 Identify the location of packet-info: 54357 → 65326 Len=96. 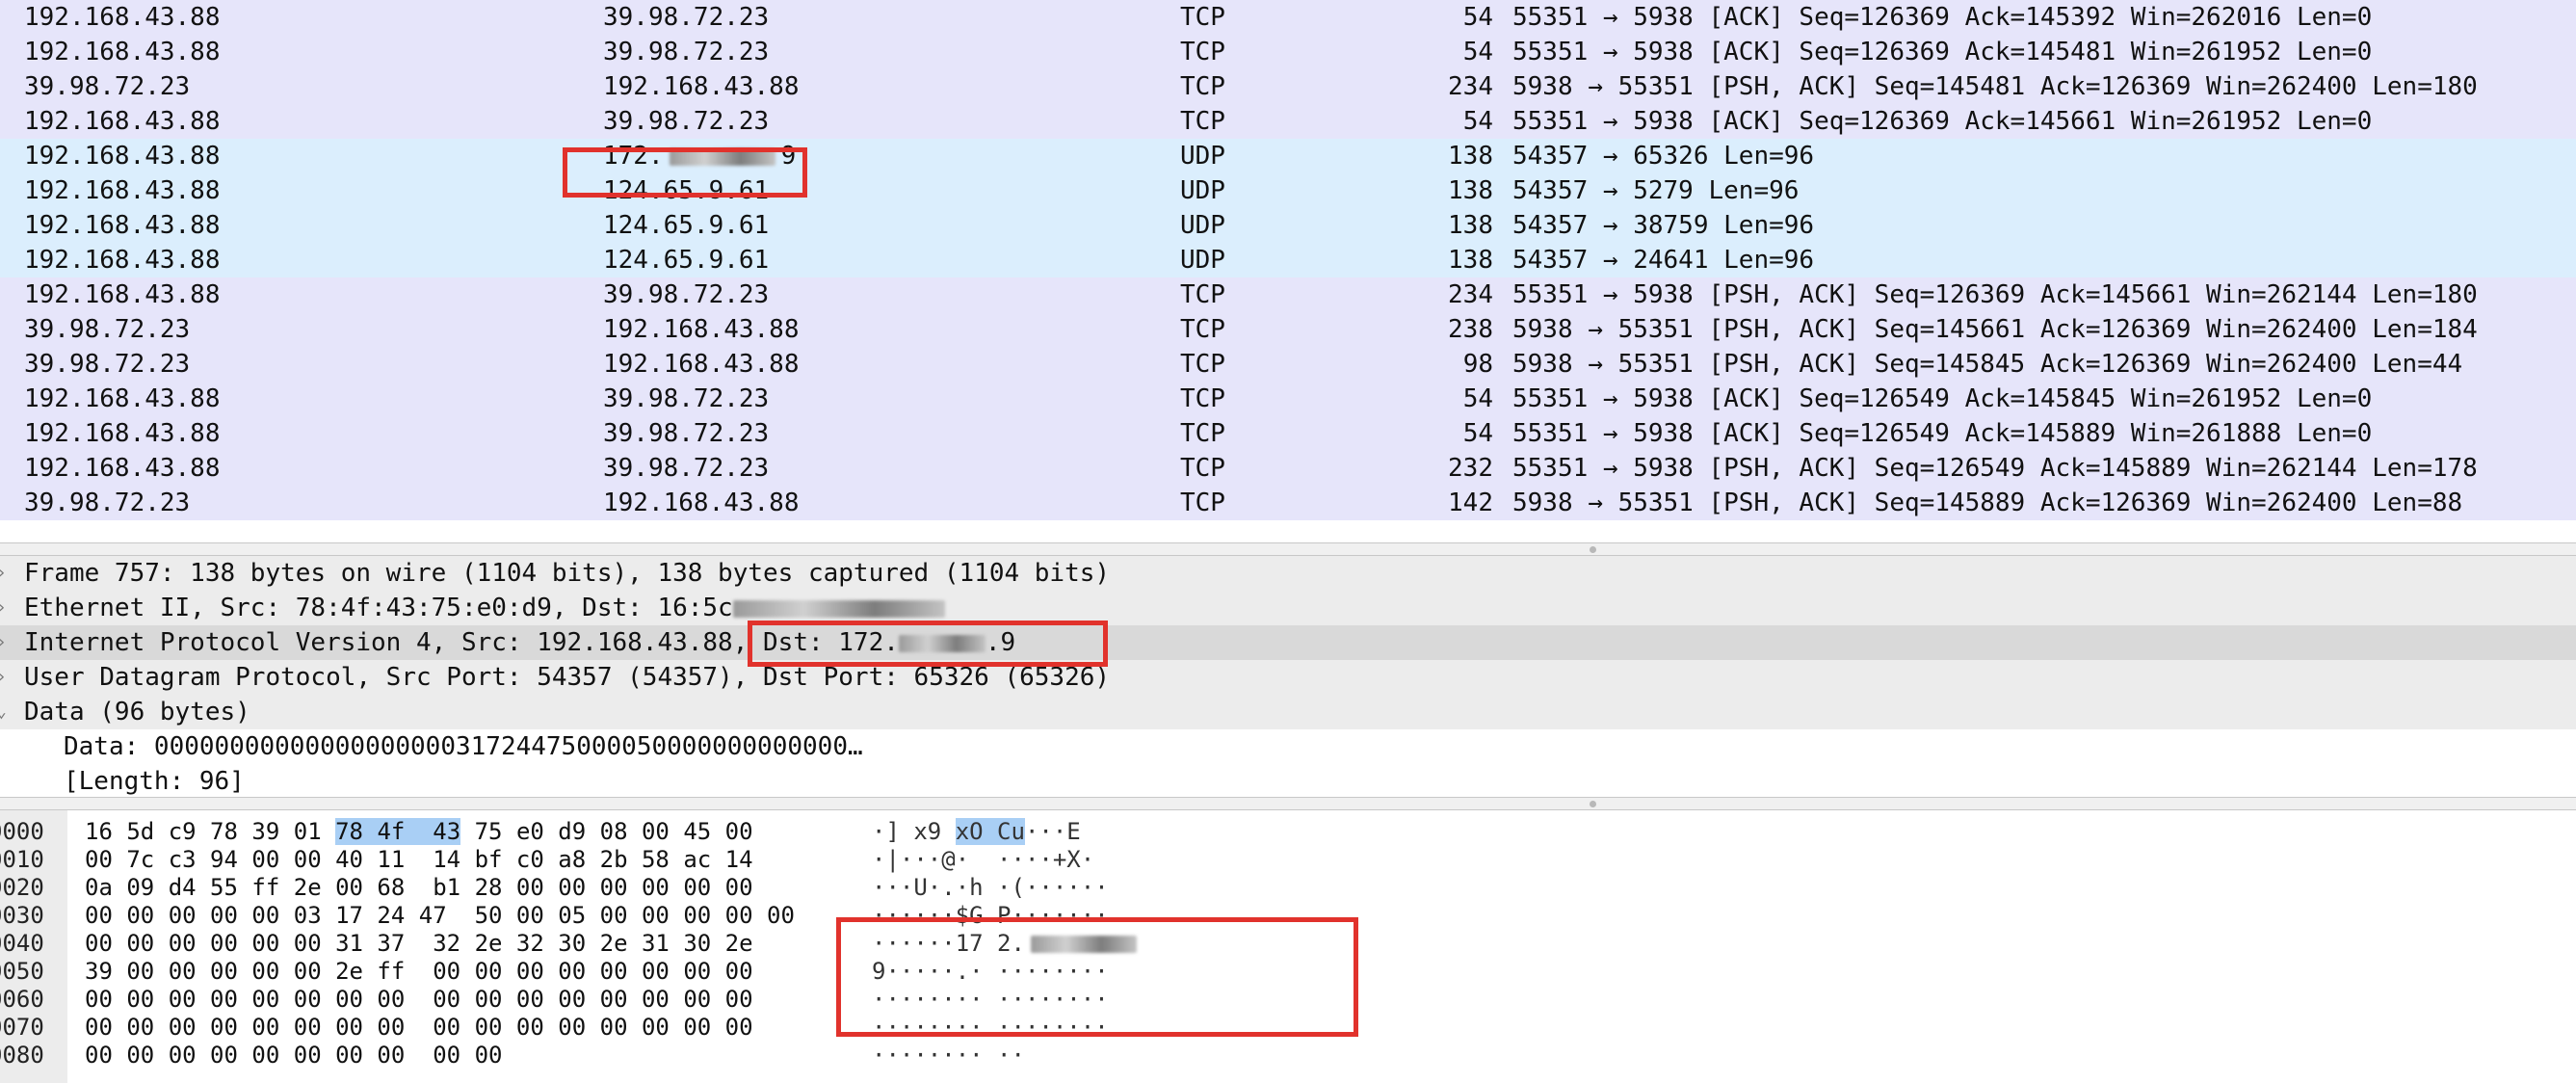
(1664, 157).